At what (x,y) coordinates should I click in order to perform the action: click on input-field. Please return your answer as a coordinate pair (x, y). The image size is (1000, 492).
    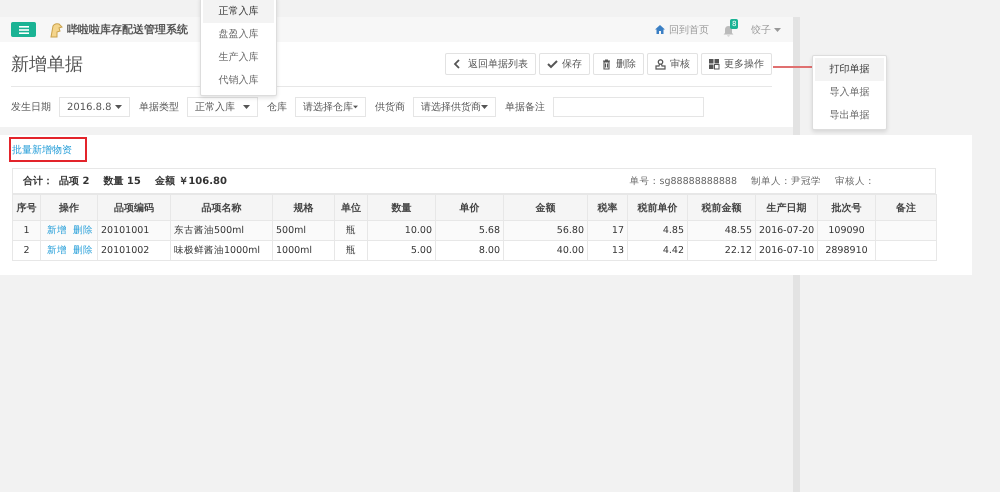
    Looking at the image, I should click on (628, 107).